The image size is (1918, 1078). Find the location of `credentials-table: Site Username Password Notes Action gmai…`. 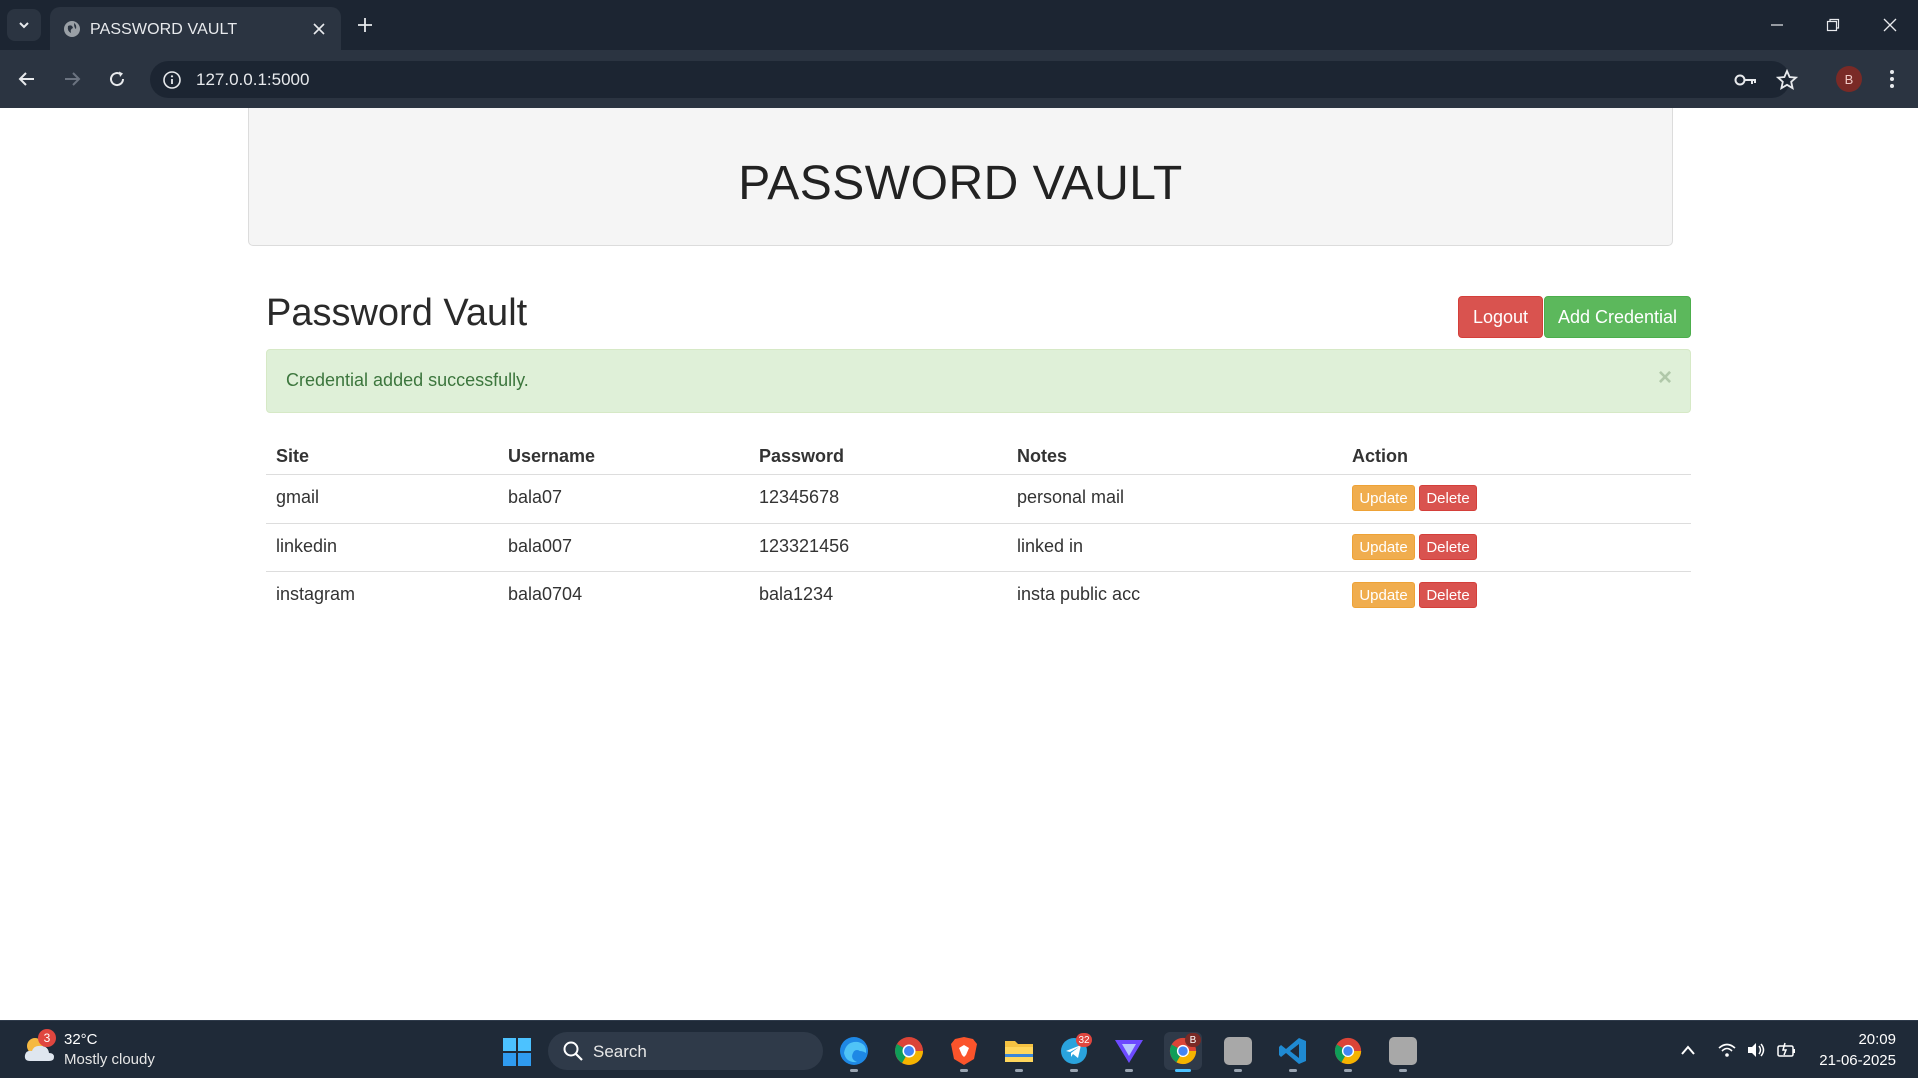

credentials-table: Site Username Password Notes Action gmai… is located at coordinates (978, 526).